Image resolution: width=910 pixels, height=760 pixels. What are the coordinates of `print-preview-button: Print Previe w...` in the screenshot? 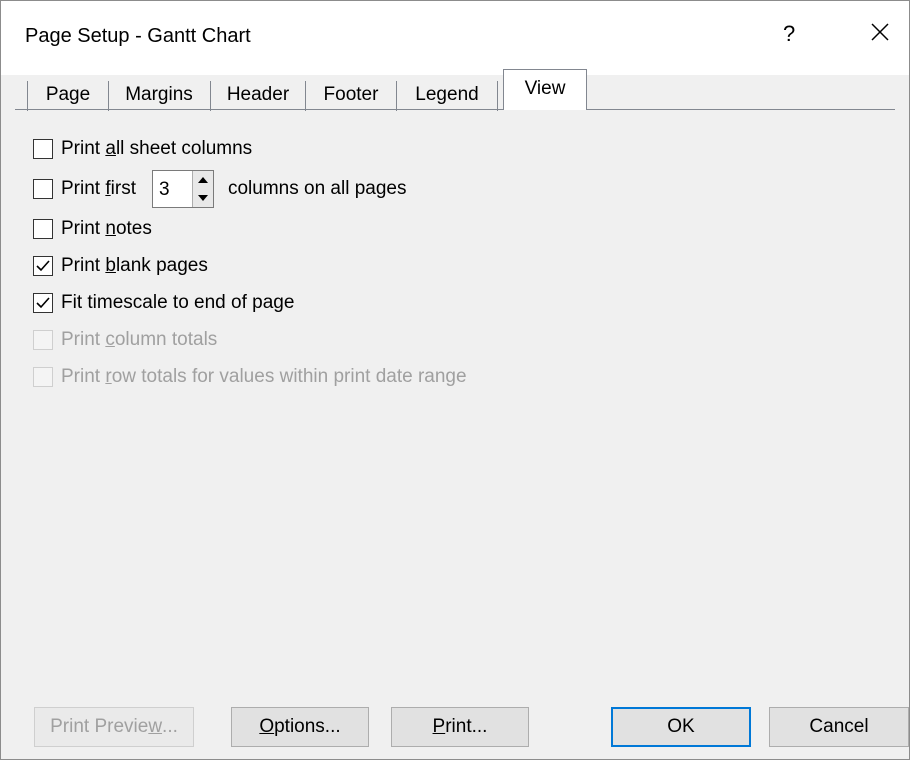 It's located at (114, 727).